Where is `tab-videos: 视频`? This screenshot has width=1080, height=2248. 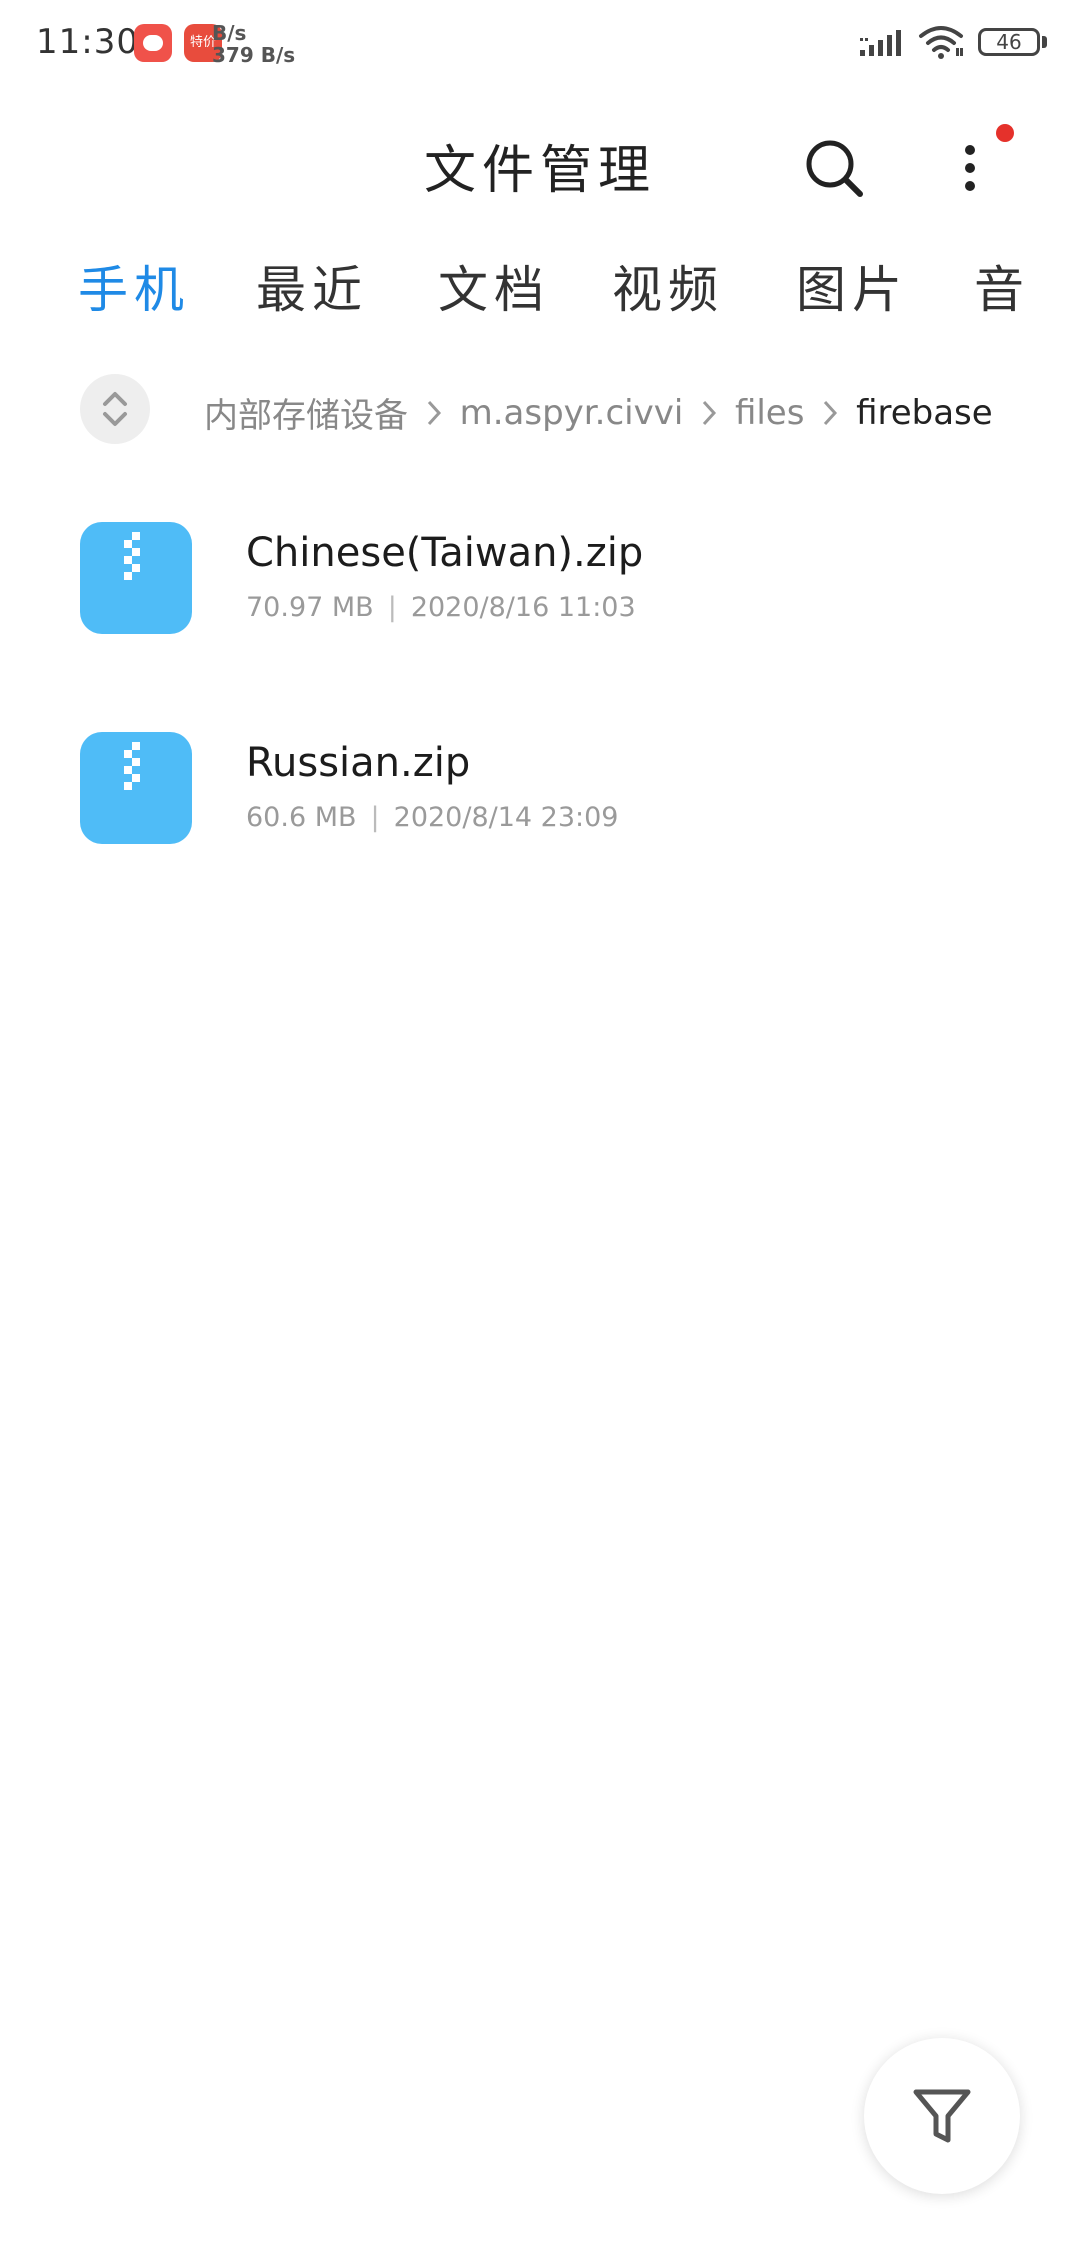 tab-videos: 视频 is located at coordinates (668, 286).